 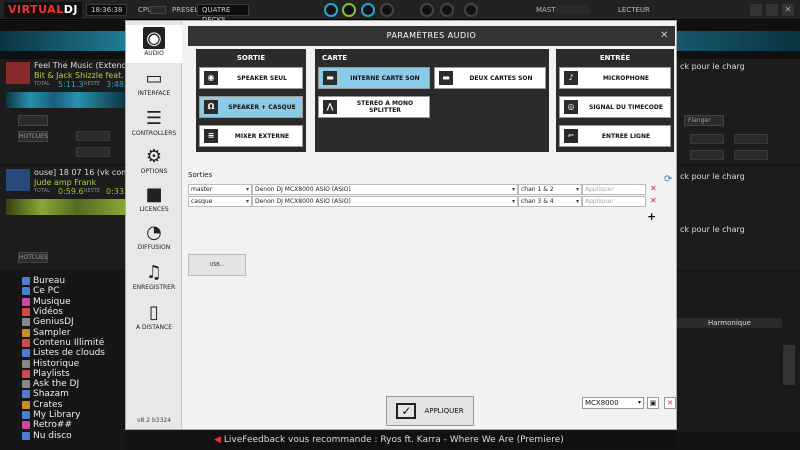 What do you see at coordinates (444, 411) in the screenshot?
I see `apply-button-label: APPLIQUER` at bounding box center [444, 411].